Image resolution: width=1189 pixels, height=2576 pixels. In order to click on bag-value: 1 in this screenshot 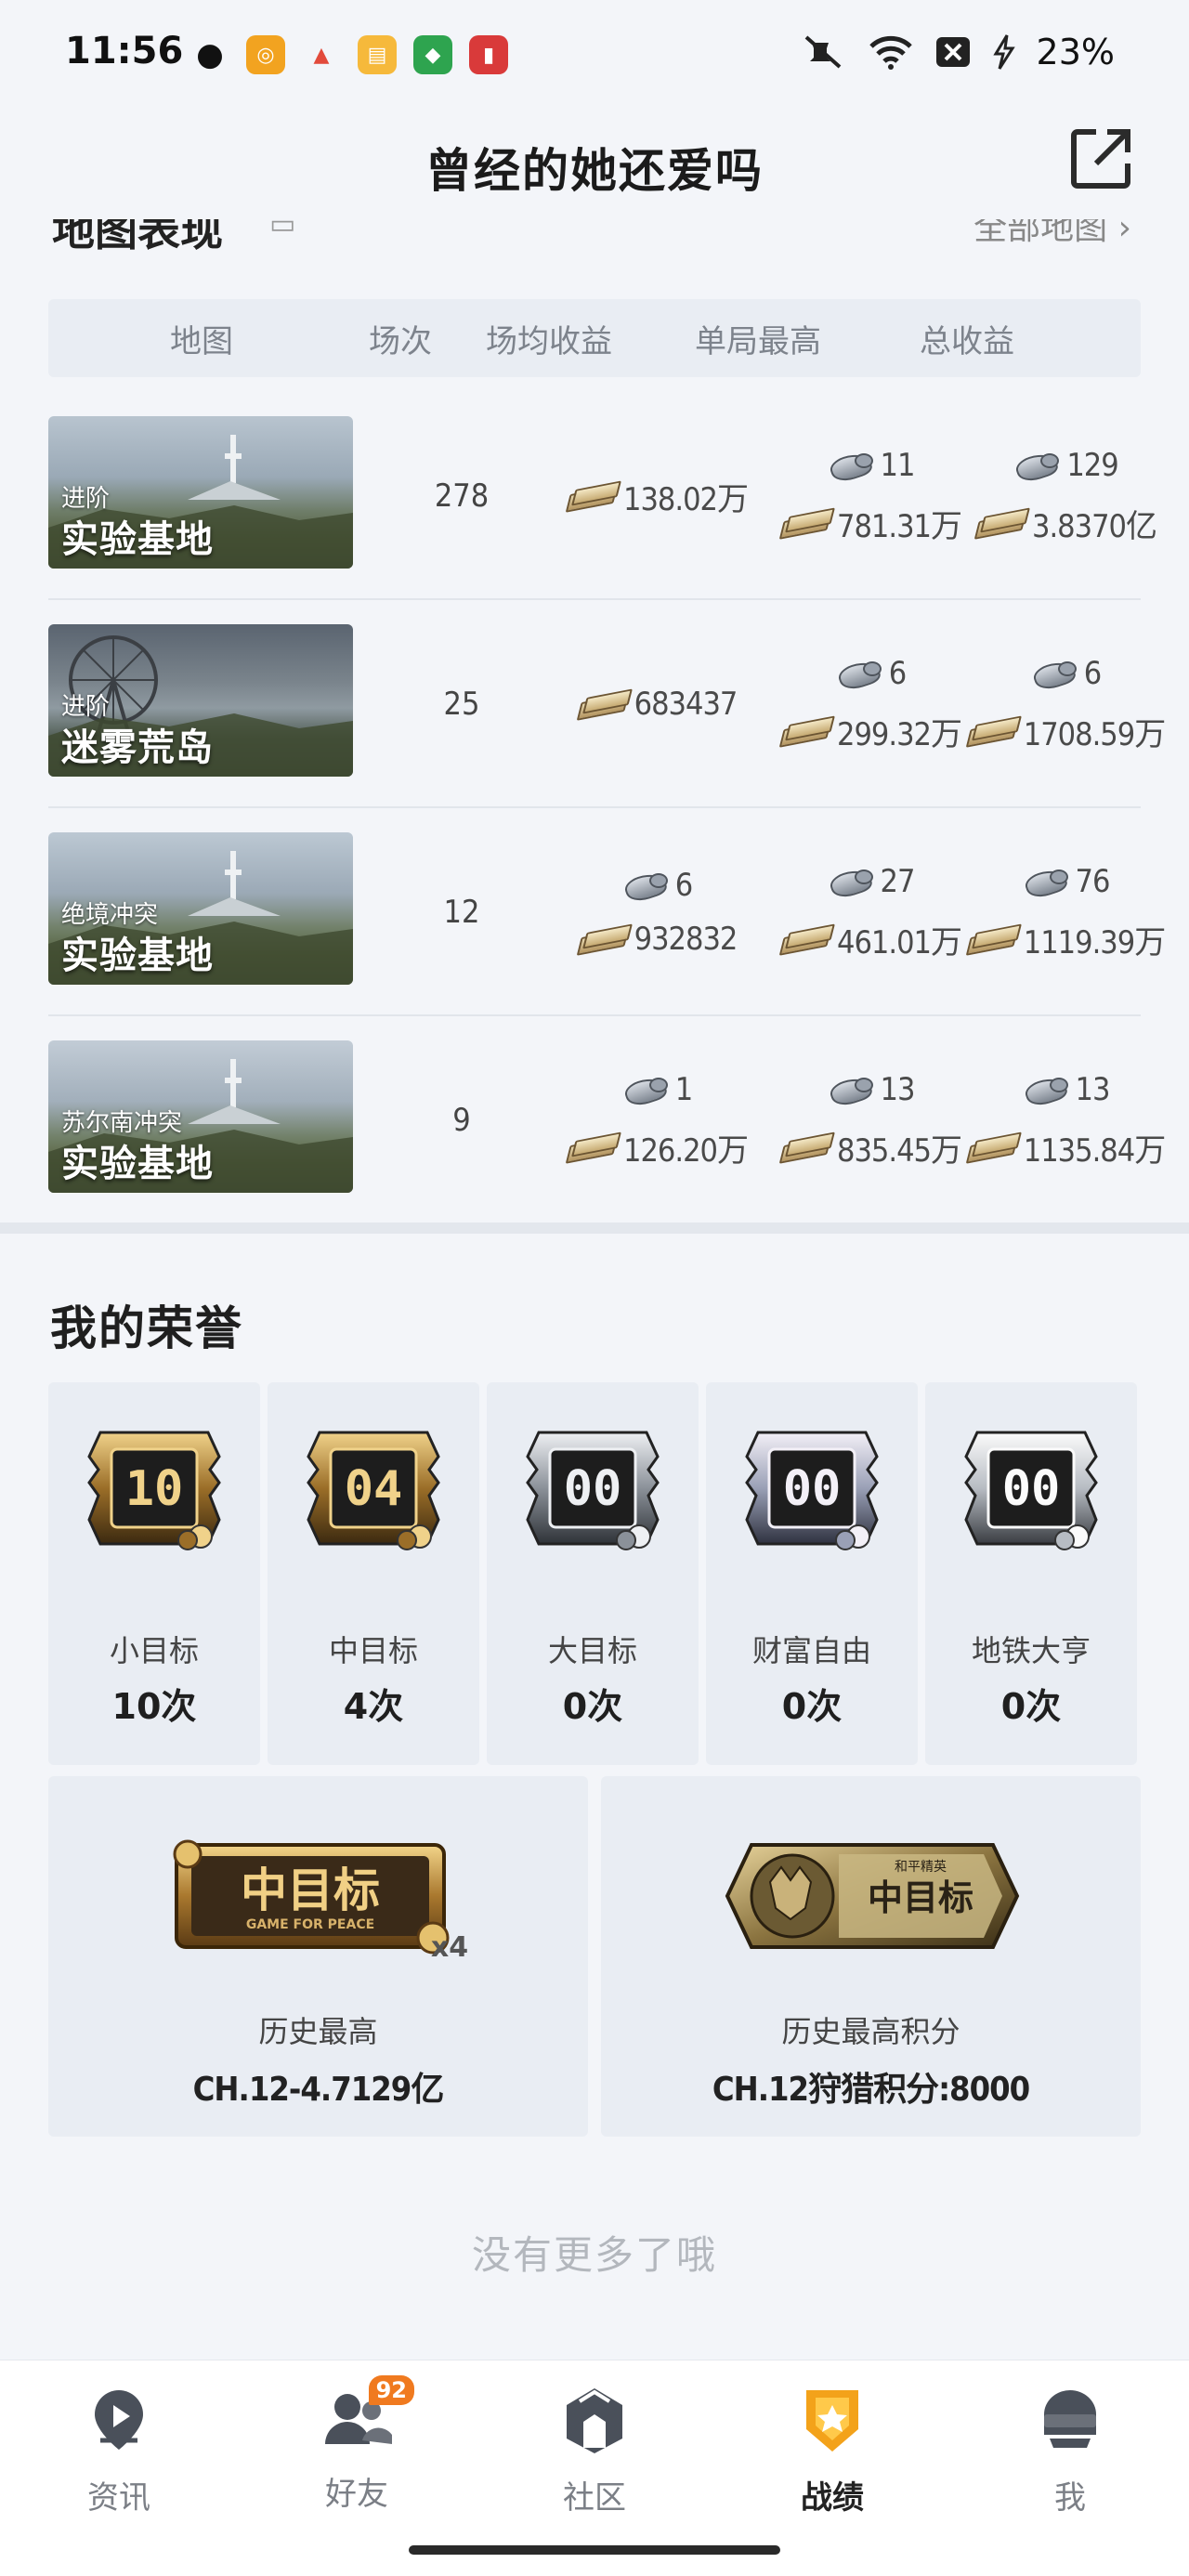, I will do `click(657, 1090)`.